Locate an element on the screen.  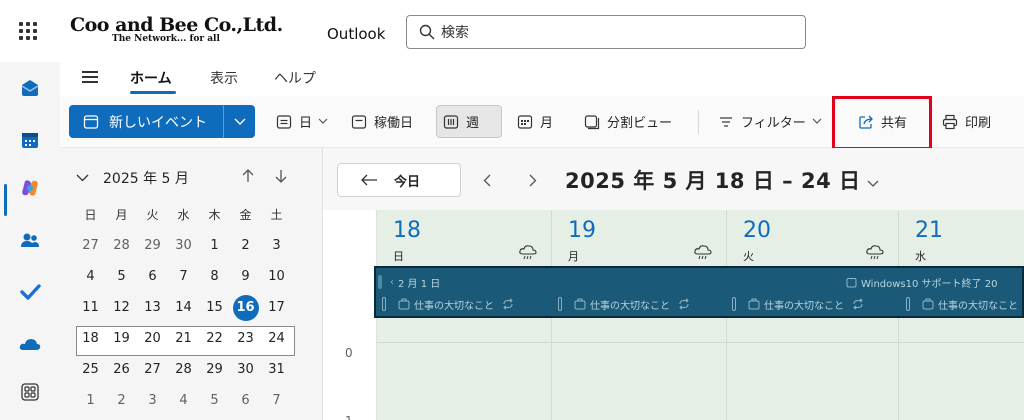
mini-calendar-day: 10 is located at coordinates (276, 276).